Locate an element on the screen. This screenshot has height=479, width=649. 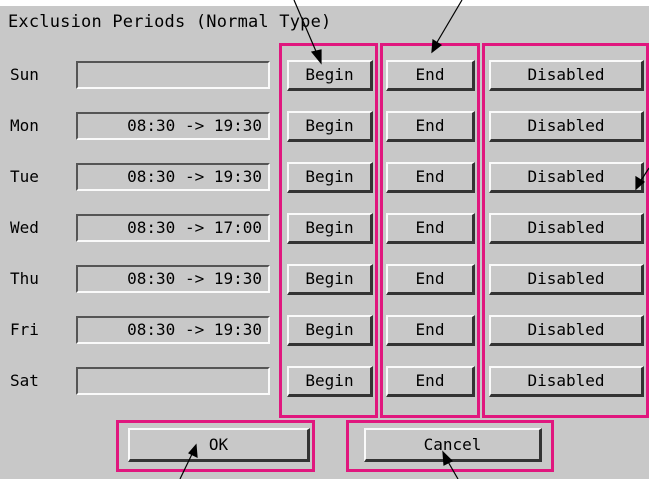
period-field: 08:30 -> 17:00 is located at coordinates (173, 228).